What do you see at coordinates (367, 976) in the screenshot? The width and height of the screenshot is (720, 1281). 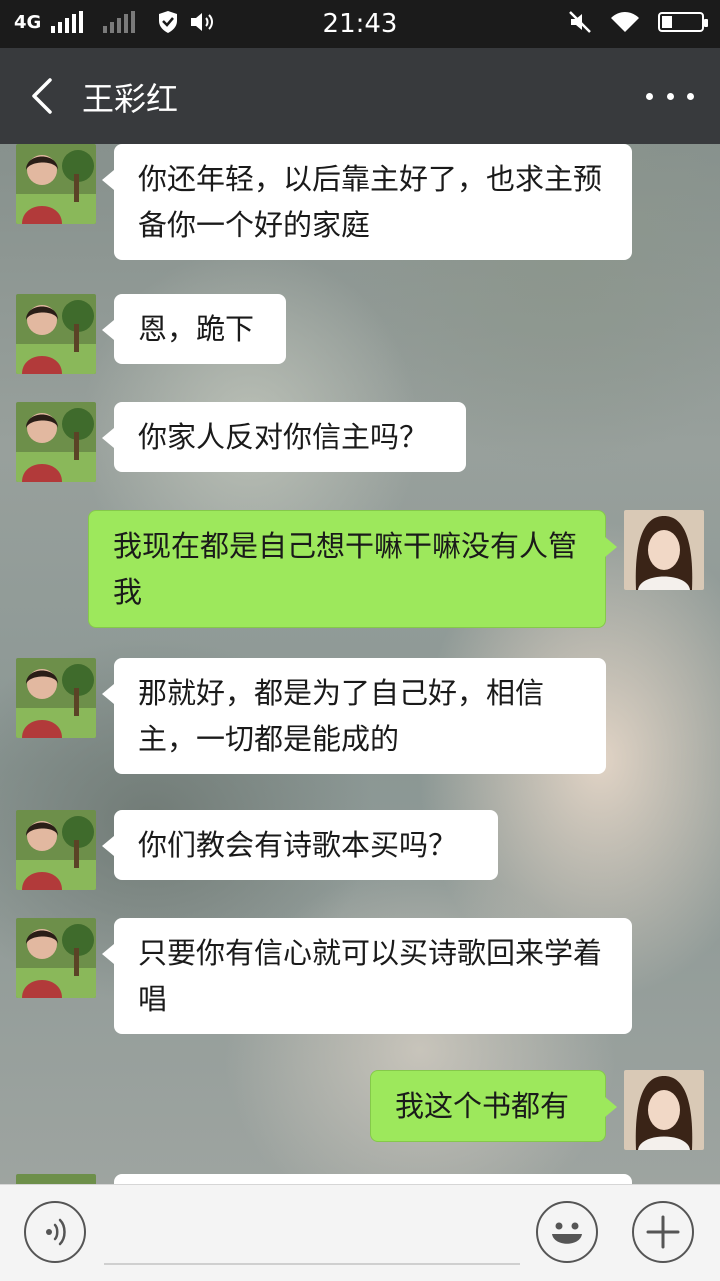 I see `message-bubble: 只要你有信心就可以买诗歌回来学着唱` at bounding box center [367, 976].